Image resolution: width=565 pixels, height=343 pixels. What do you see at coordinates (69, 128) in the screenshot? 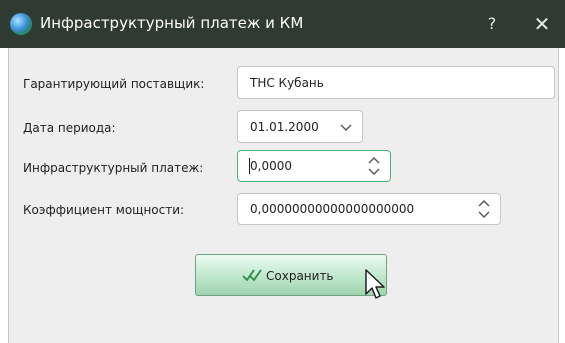
I see `date-label: Дата периода:` at bounding box center [69, 128].